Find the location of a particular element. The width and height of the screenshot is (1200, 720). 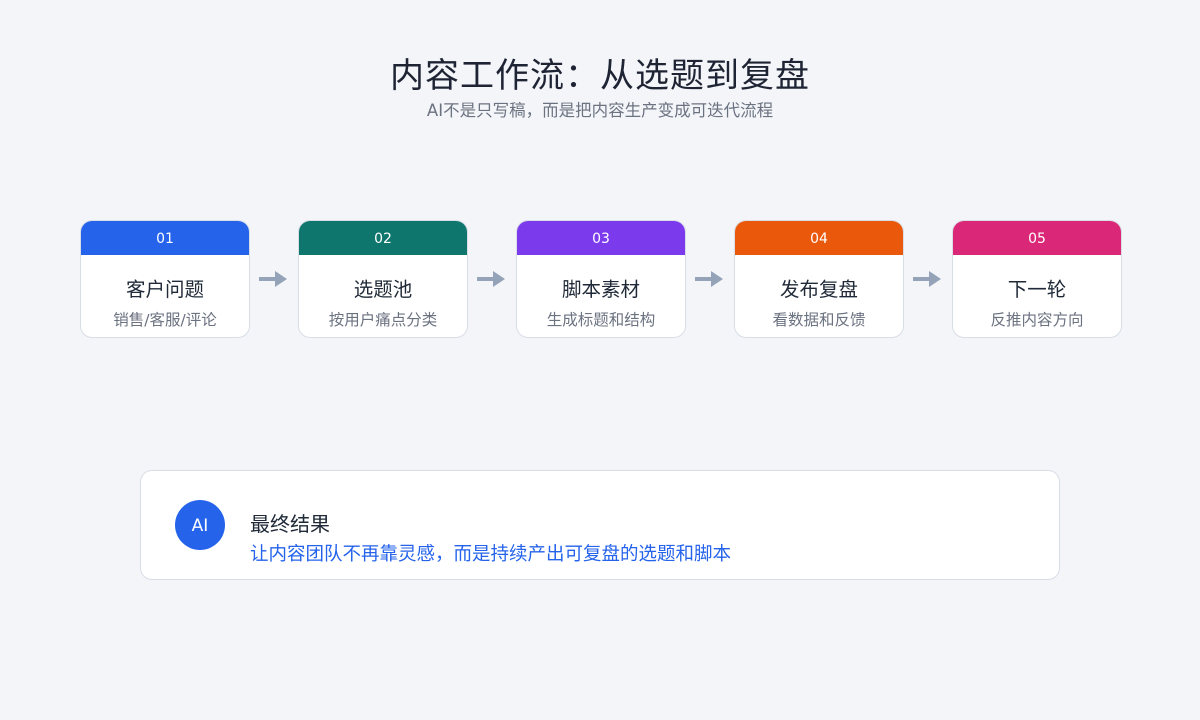

step-title-1: 客户问题 is located at coordinates (164, 289).